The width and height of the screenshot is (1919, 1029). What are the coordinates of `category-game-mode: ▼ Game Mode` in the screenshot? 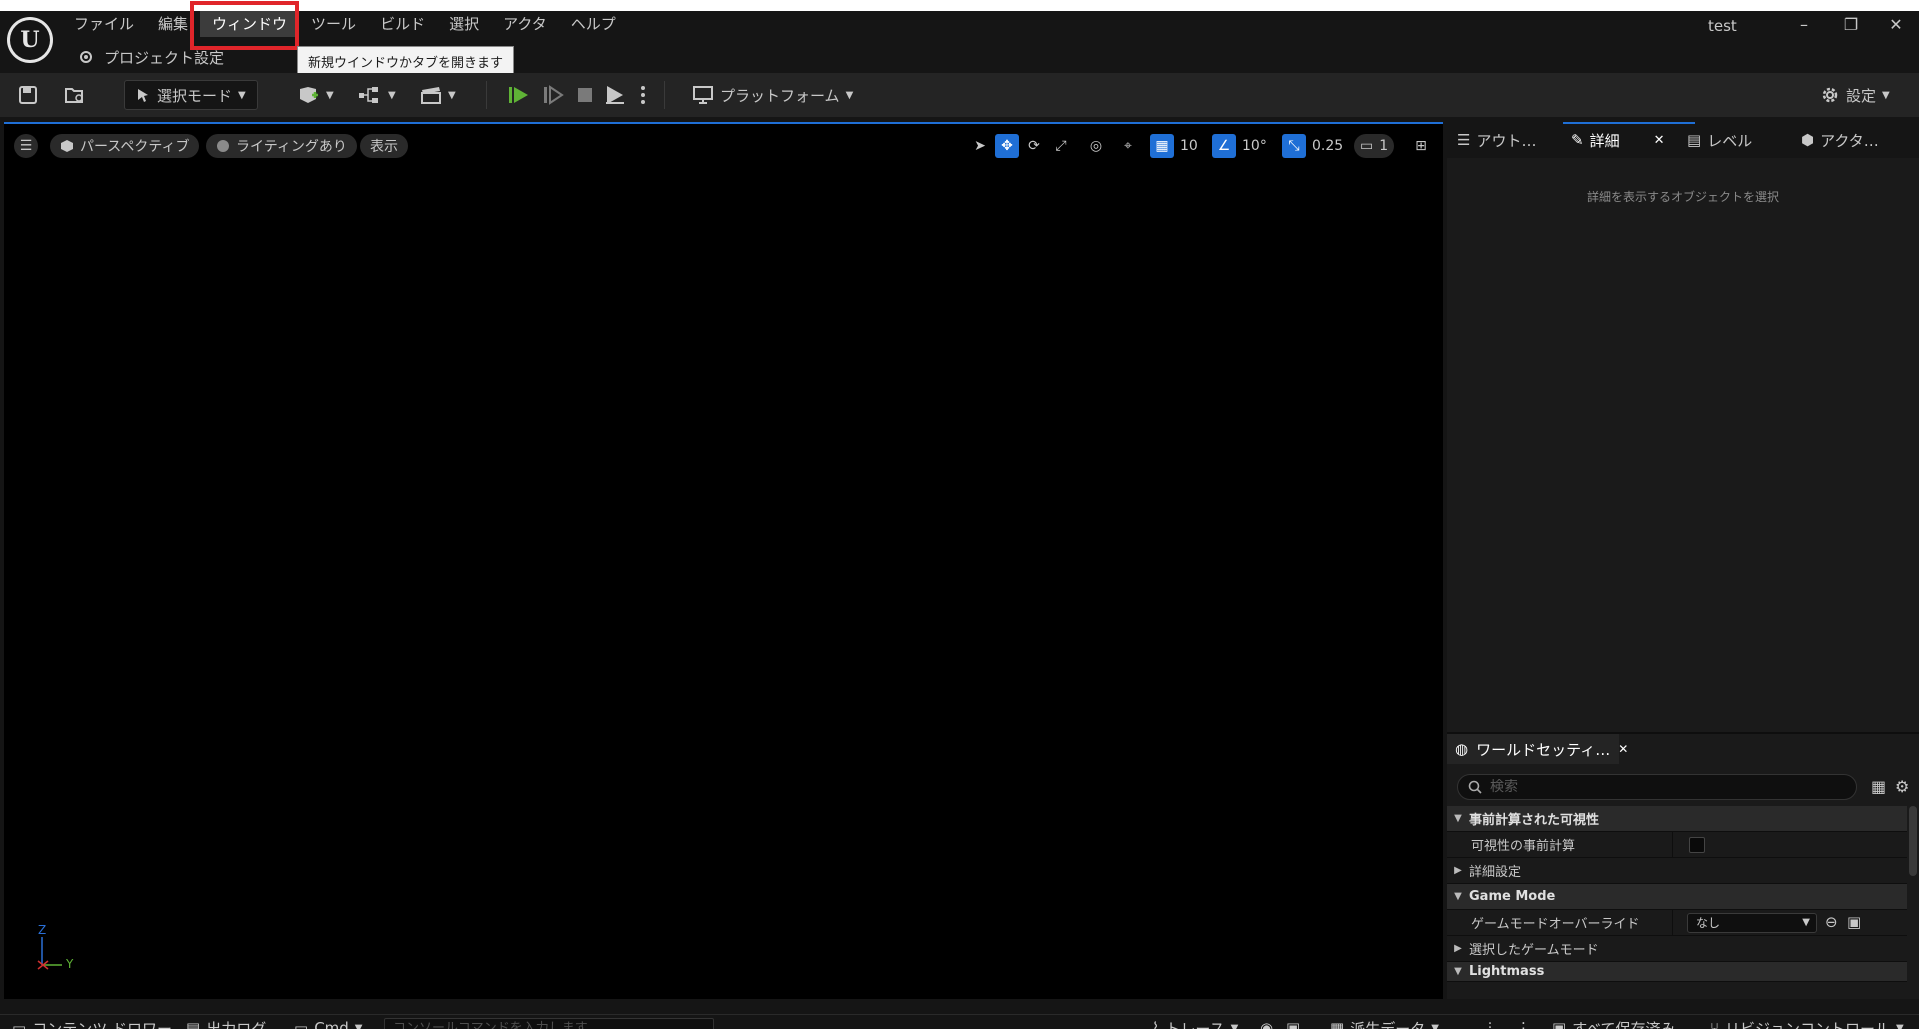 It's located at (1677, 897).